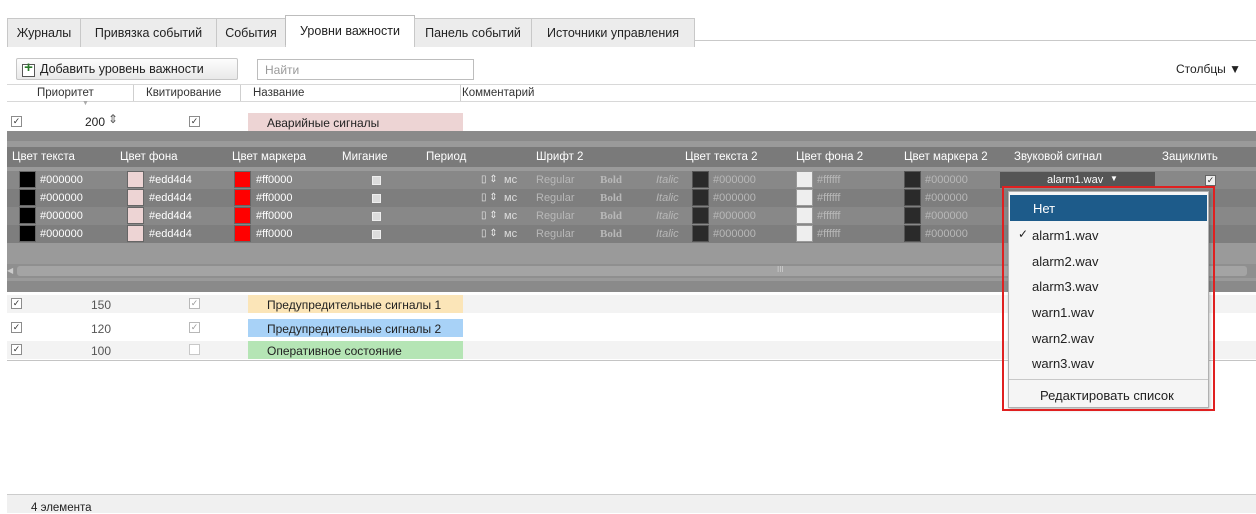  I want to click on scroll-left-icon: ◀, so click(10, 270).